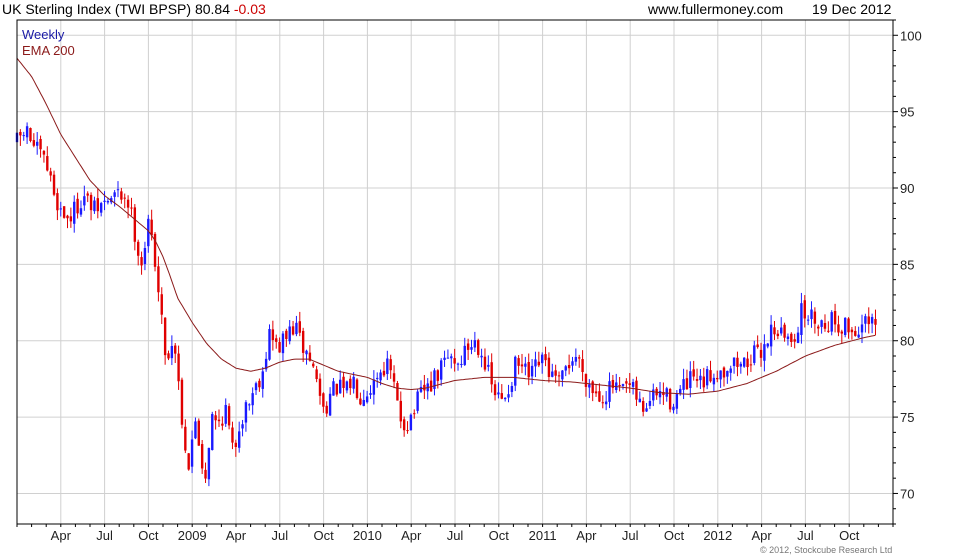 The height and width of the screenshot is (560, 980). I want to click on x-tick-label: 2012, so click(717, 535).